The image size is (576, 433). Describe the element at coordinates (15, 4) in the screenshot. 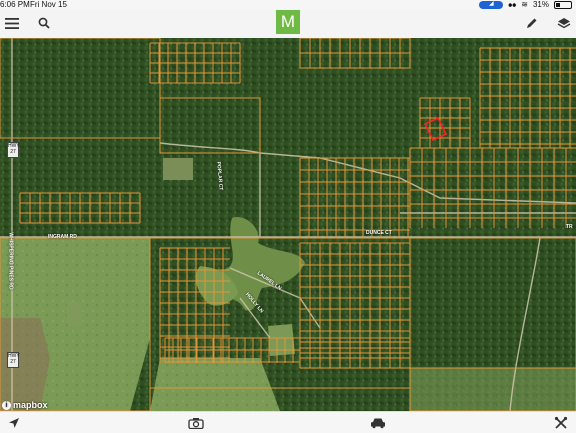

I see `status-time: 6:06 PM` at that location.